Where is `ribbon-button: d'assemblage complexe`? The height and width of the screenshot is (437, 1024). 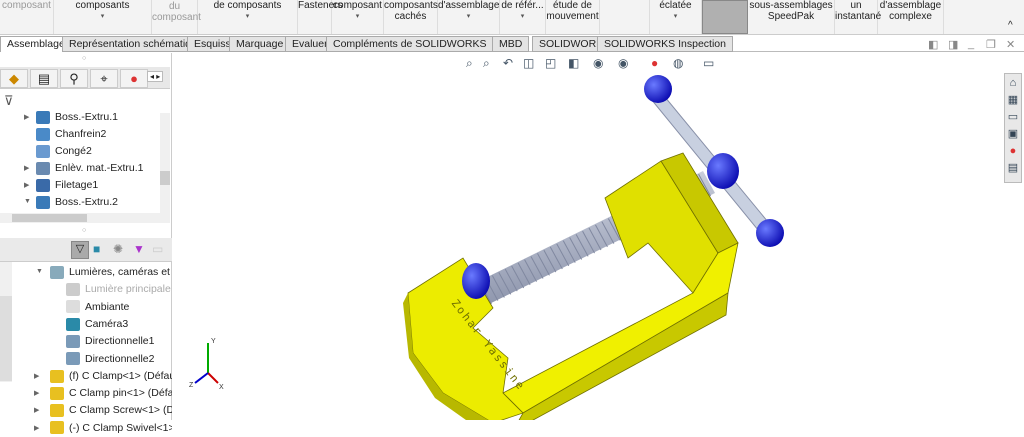 ribbon-button: d'assemblage complexe is located at coordinates (911, 17).